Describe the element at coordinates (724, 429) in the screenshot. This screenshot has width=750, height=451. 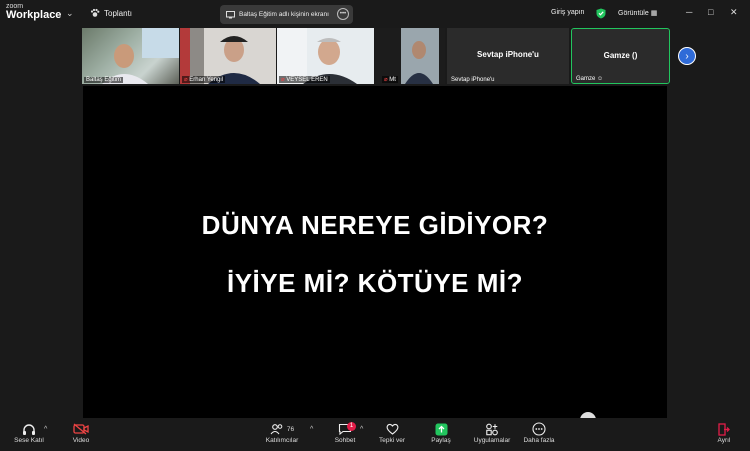
I see `leave-icon` at that location.